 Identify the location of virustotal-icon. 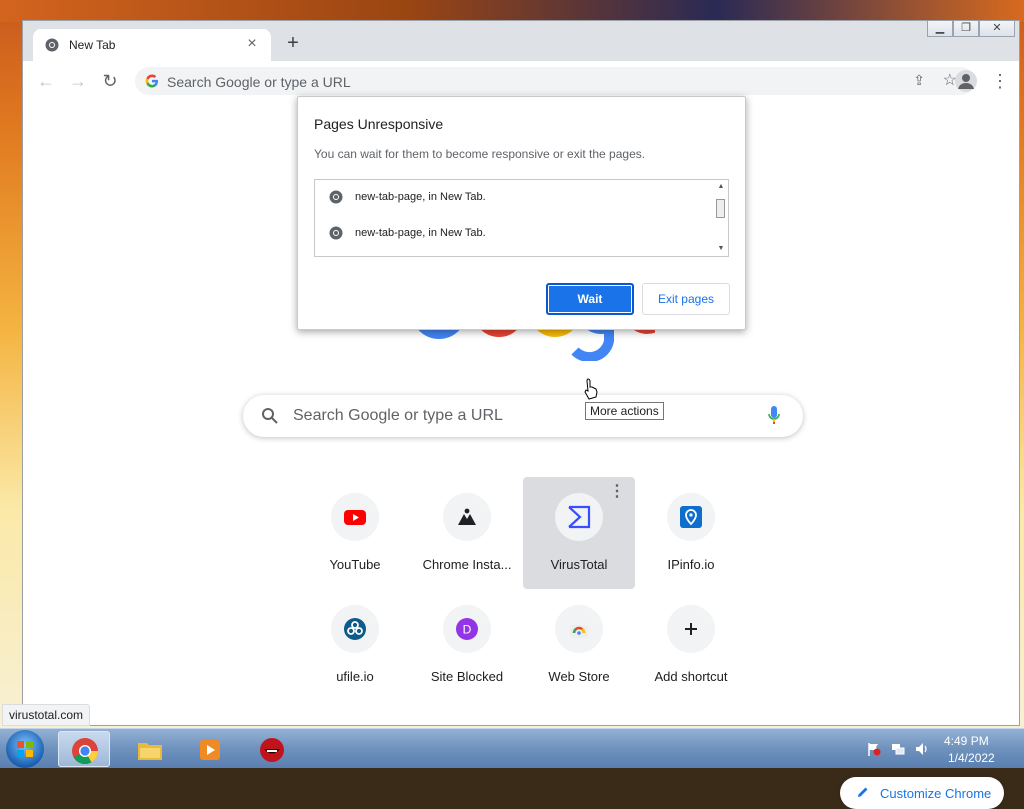
(579, 517).